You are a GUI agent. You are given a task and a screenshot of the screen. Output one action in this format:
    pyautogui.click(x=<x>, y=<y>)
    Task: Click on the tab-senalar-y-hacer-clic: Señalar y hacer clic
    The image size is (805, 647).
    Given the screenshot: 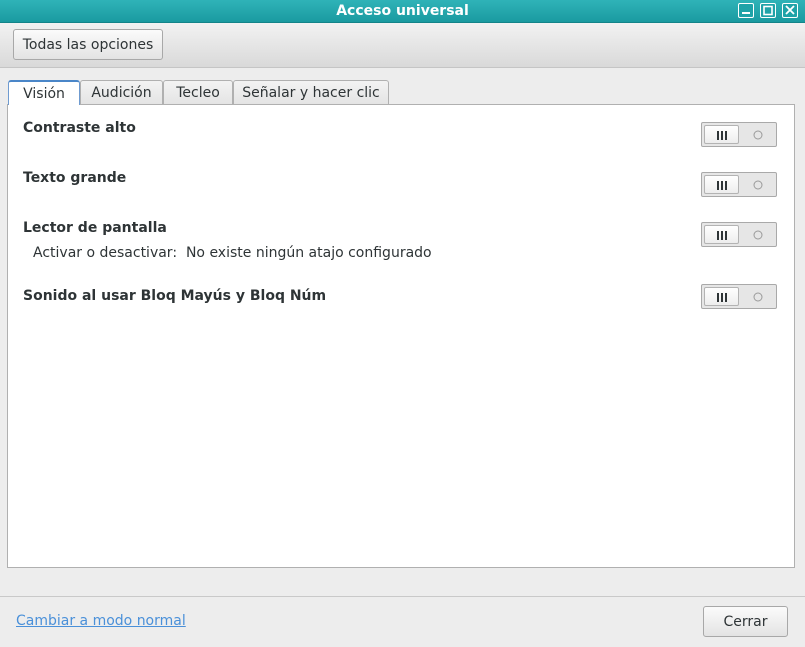 What is the action you would take?
    pyautogui.click(x=311, y=92)
    